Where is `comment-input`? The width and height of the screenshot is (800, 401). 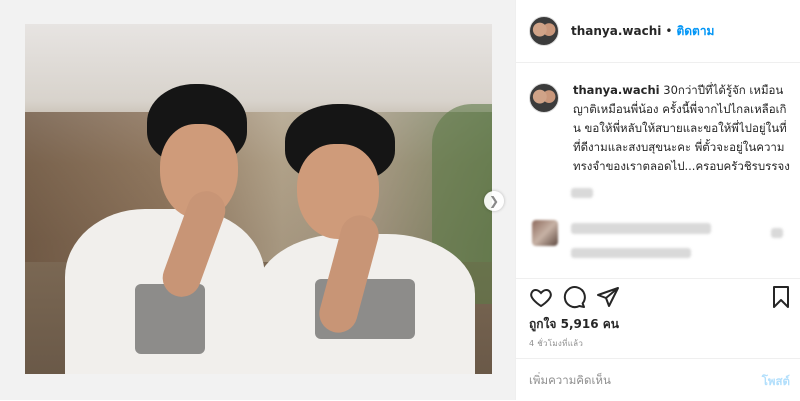
comment-input is located at coordinates (634, 380).